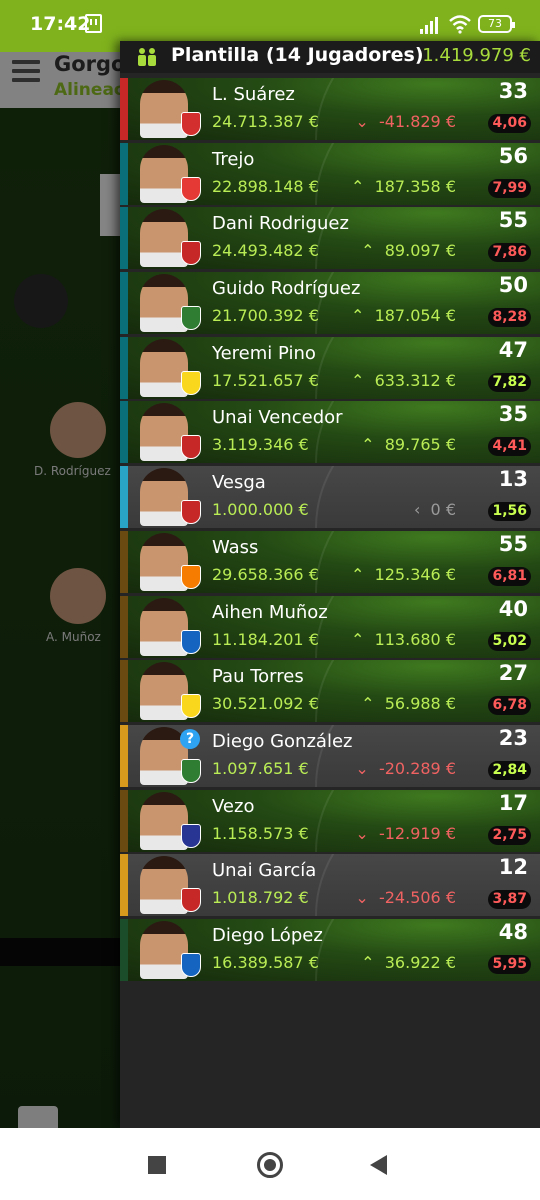 Image resolution: width=540 pixels, height=1200 pixels. What do you see at coordinates (330, 820) in the screenshot?
I see `player-row: Vezo 1.158.573 € ⌄ -12.919 € 17 2,75` at bounding box center [330, 820].